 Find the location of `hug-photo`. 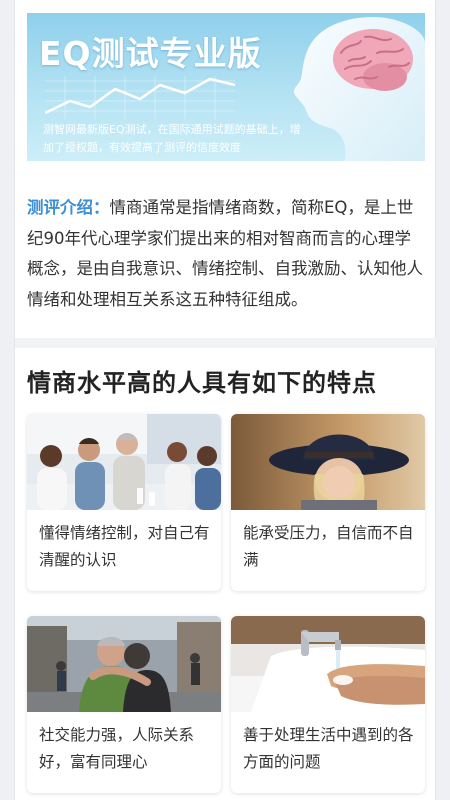

hug-photo is located at coordinates (124, 664).